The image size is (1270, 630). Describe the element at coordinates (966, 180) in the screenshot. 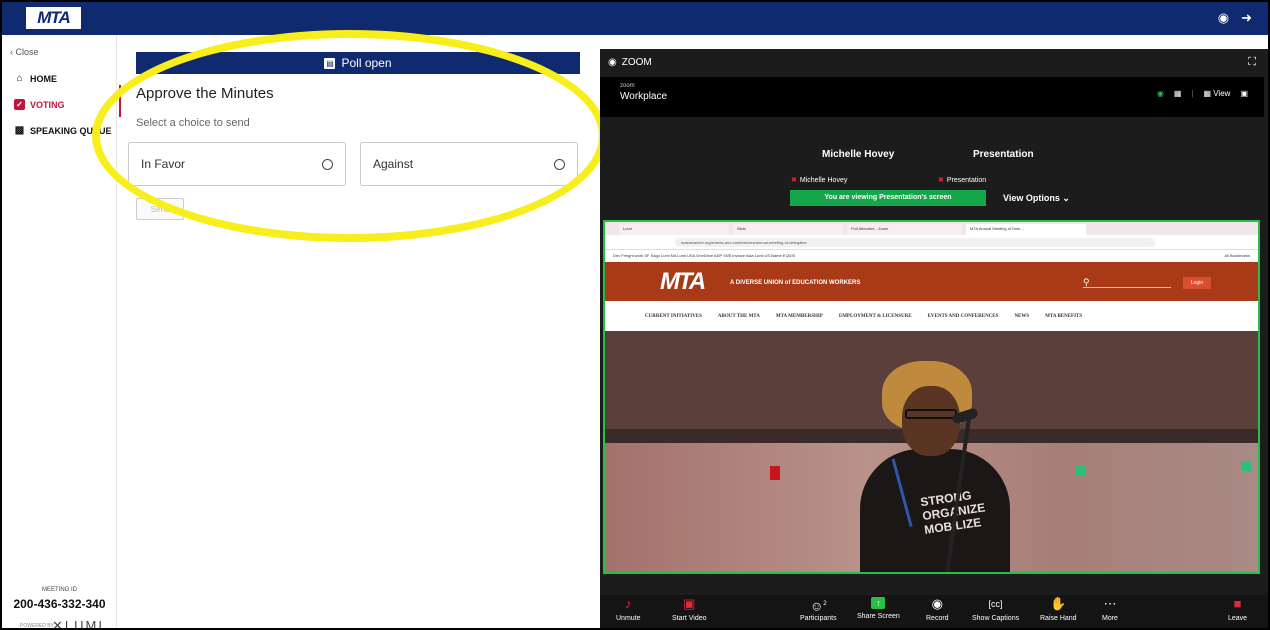

I see `tag-label: Presentation` at that location.